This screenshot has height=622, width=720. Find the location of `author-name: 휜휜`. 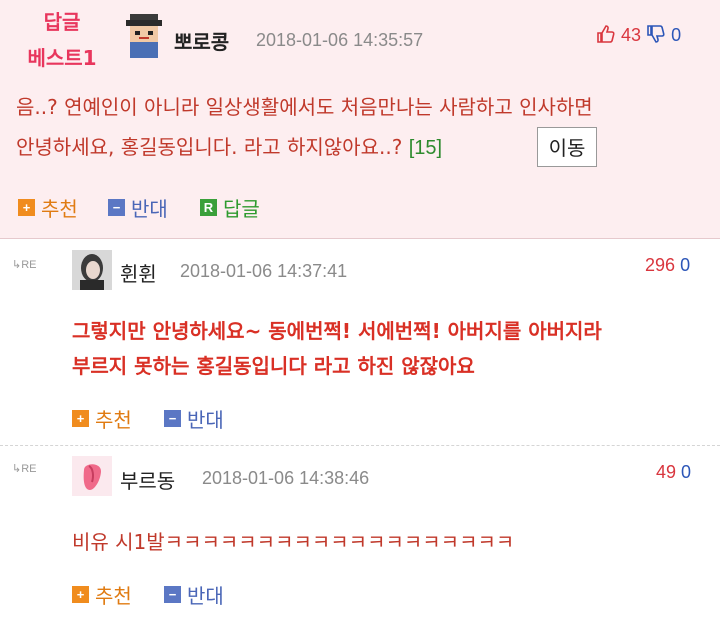

author-name: 휜휜 is located at coordinates (138, 272).